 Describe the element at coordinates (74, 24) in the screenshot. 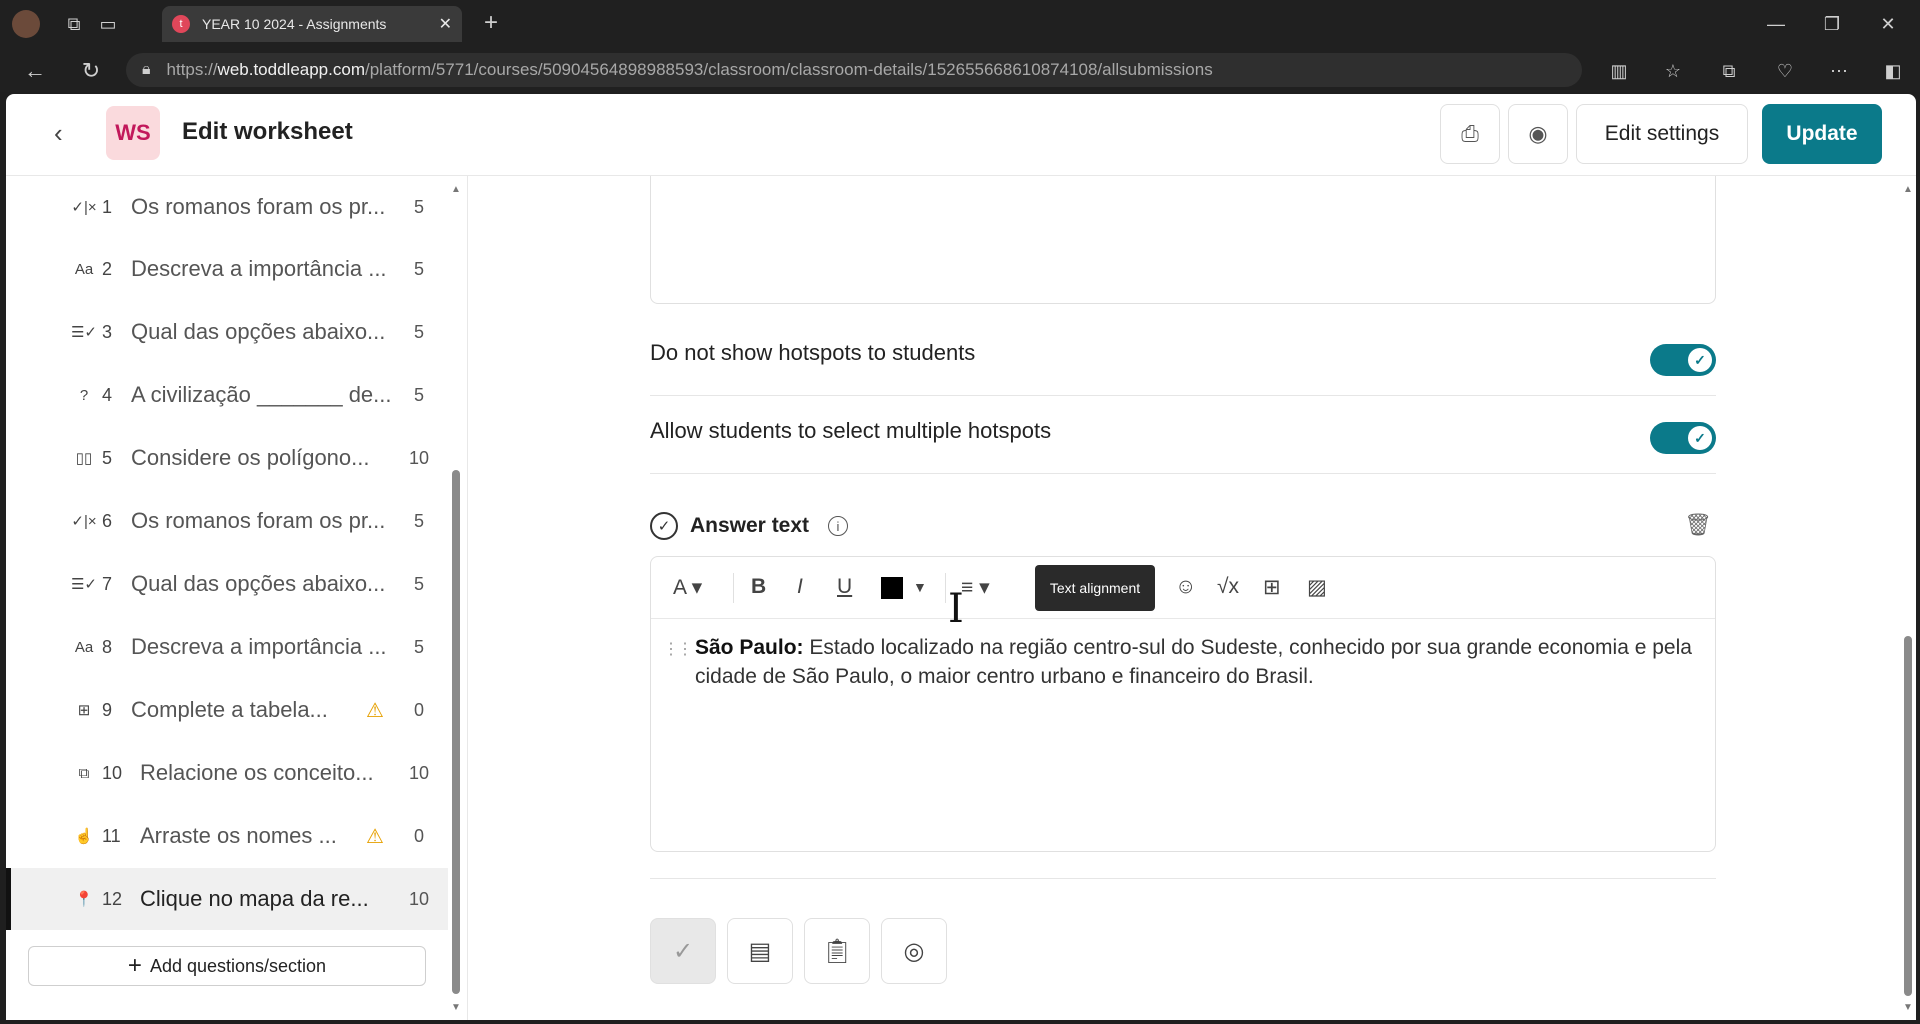

I see `workspaces-icon: ⧉` at that location.